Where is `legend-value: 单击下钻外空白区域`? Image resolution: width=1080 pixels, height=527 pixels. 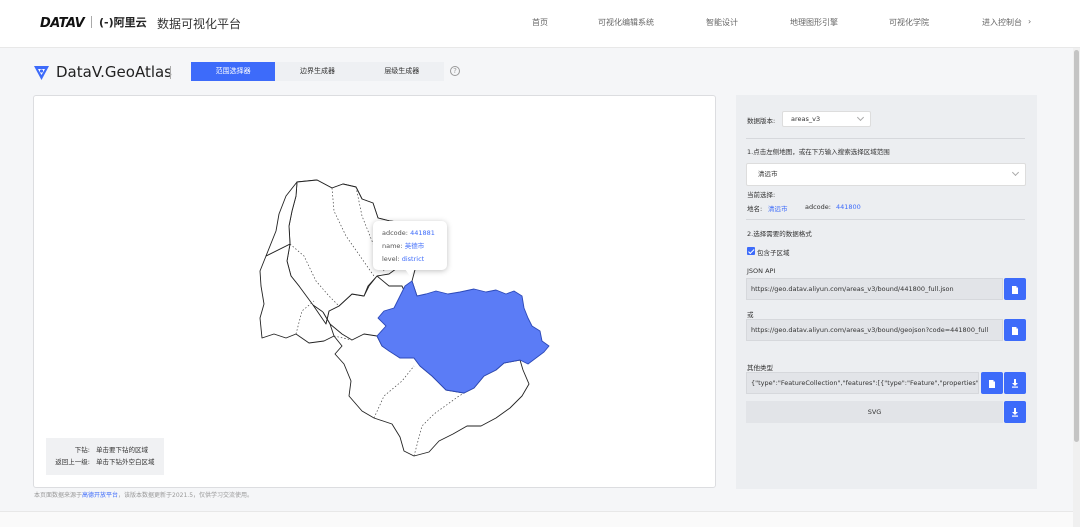
legend-value: 单击下钻外空白区域 is located at coordinates (125, 462).